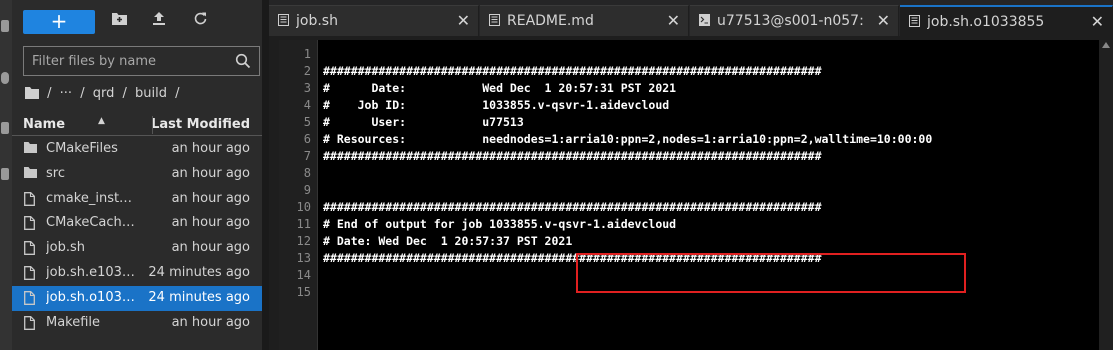 This screenshot has width=1113, height=350. What do you see at coordinates (82, 148) in the screenshot?
I see `file-name: CMakeFiles` at bounding box center [82, 148].